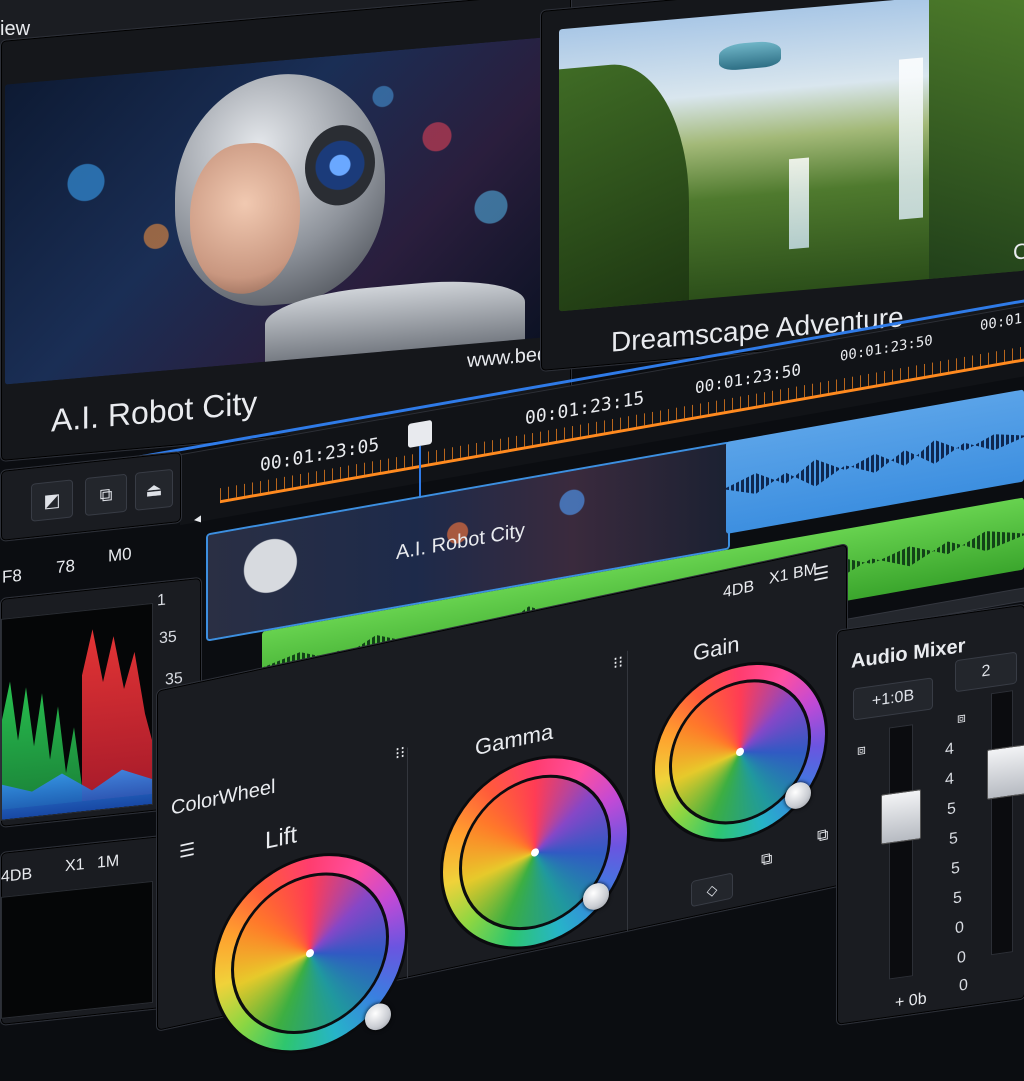  I want to click on hamburger-icon: ☰, so click(187, 851).